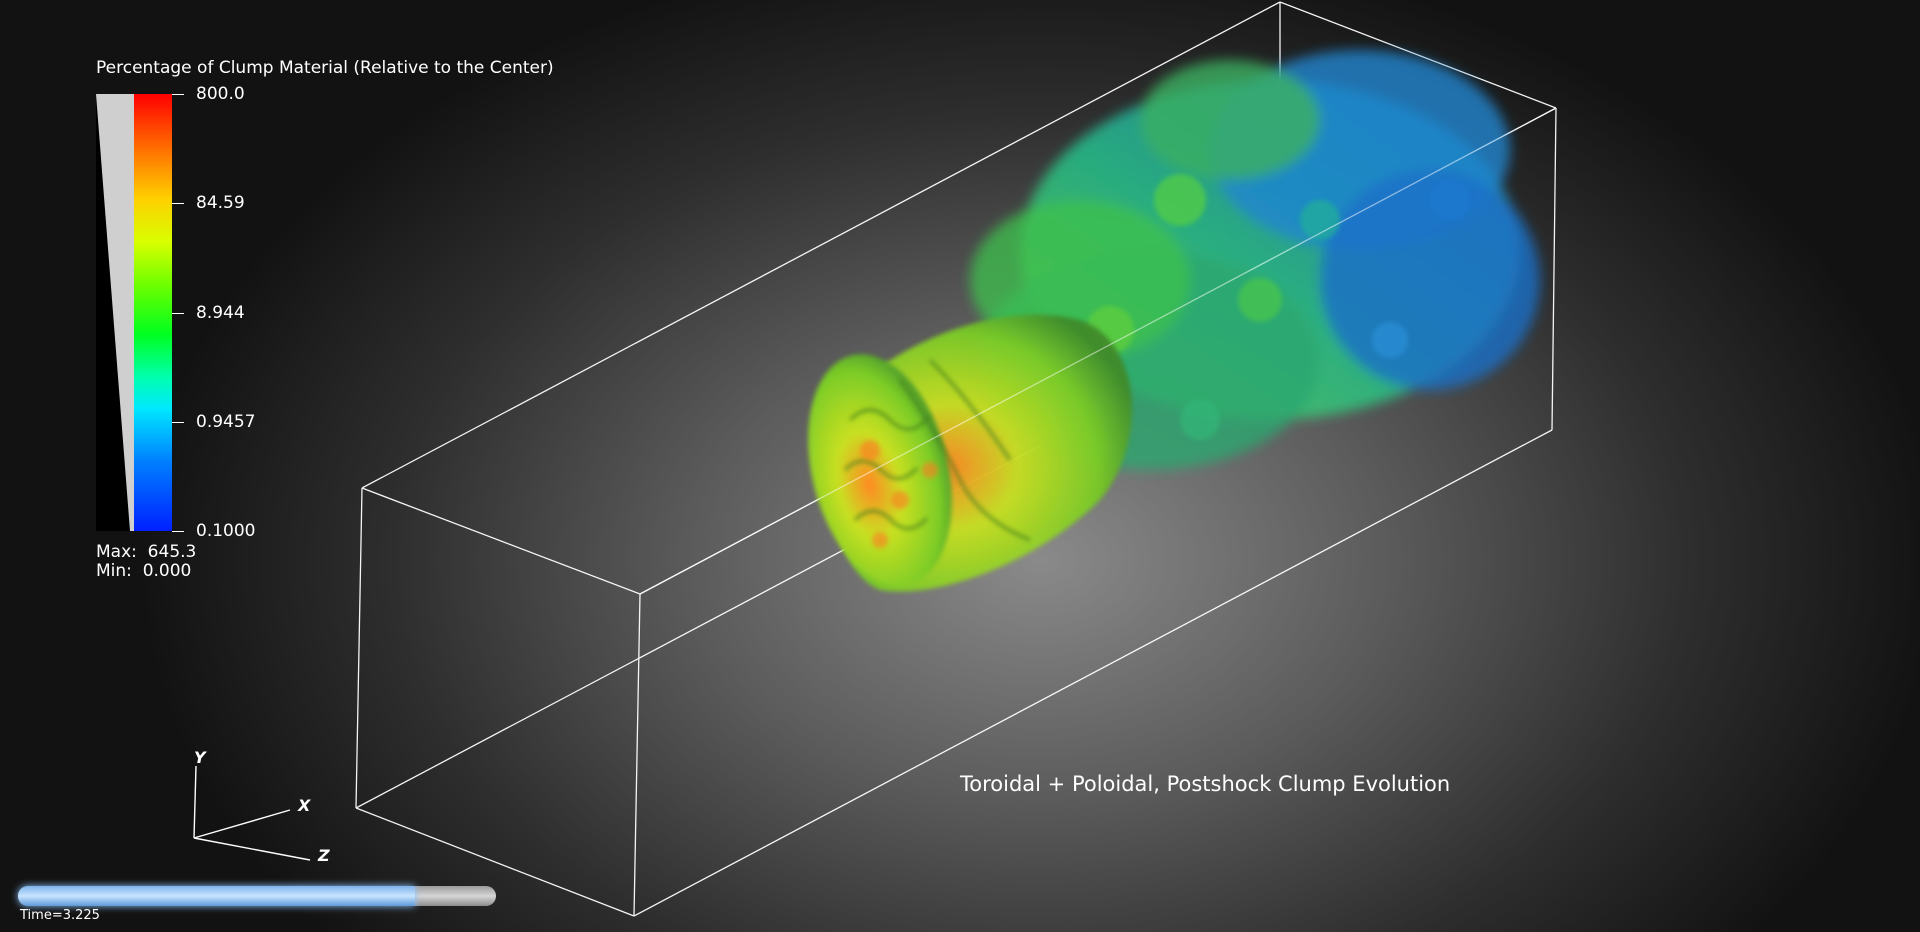  I want to click on legend-tick-label: 0.9457, so click(226, 422).